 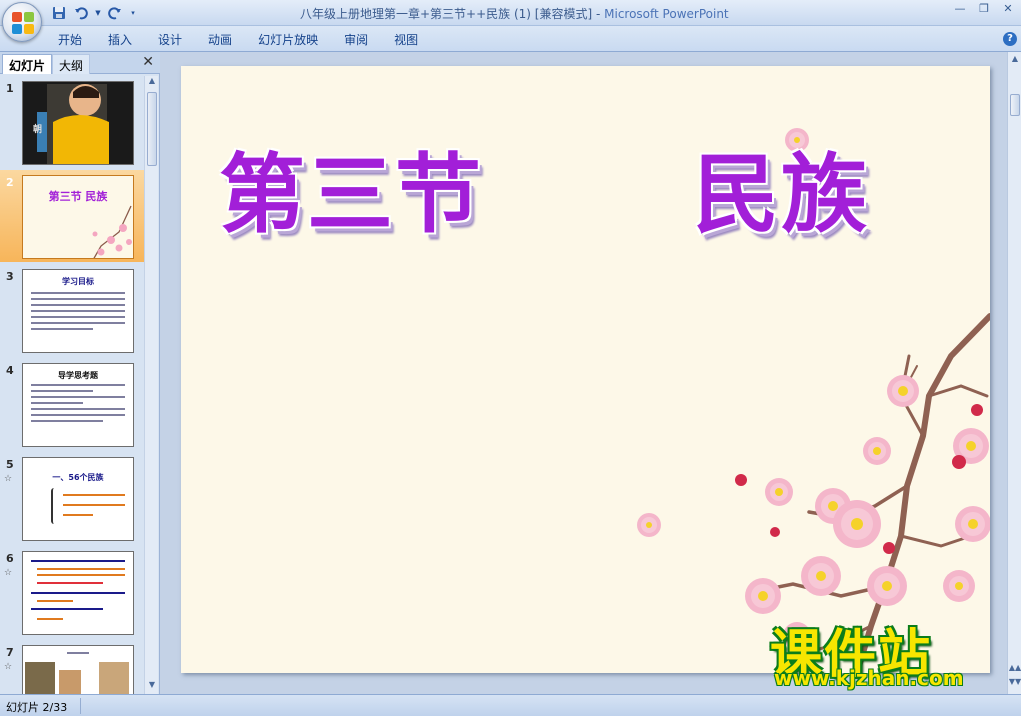 What do you see at coordinates (78, 281) in the screenshot?
I see `slide-3-title: 学习目标` at bounding box center [78, 281].